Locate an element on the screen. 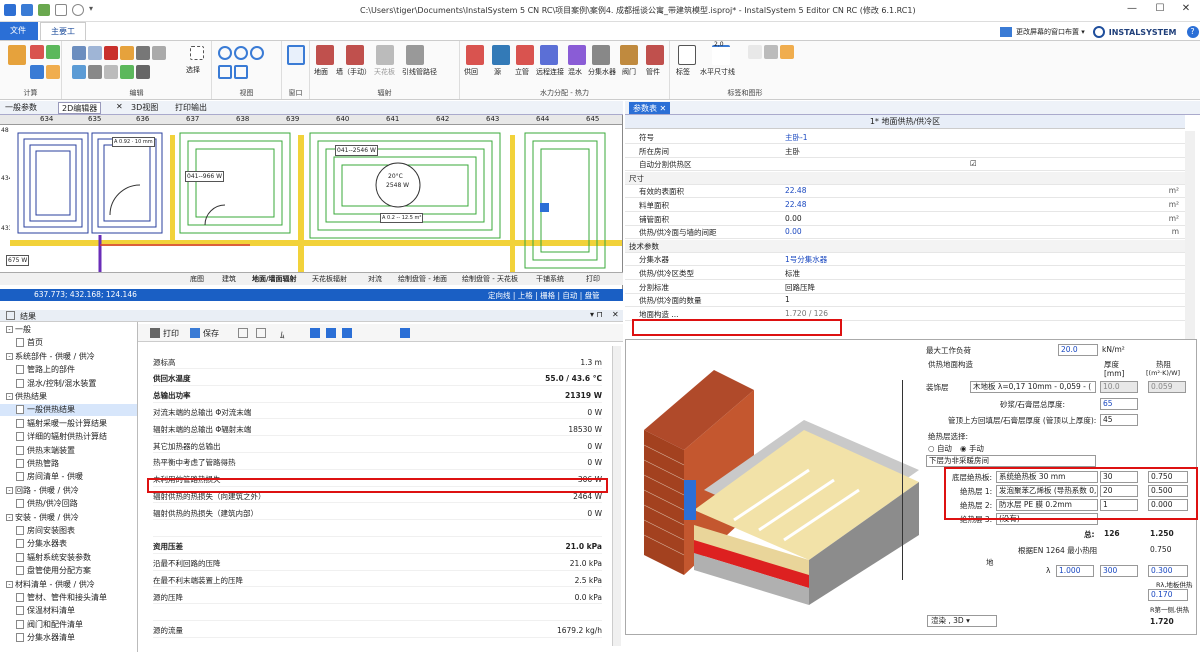 The height and width of the screenshot is (652, 1200). report-icon is located at coordinates (37, 72).